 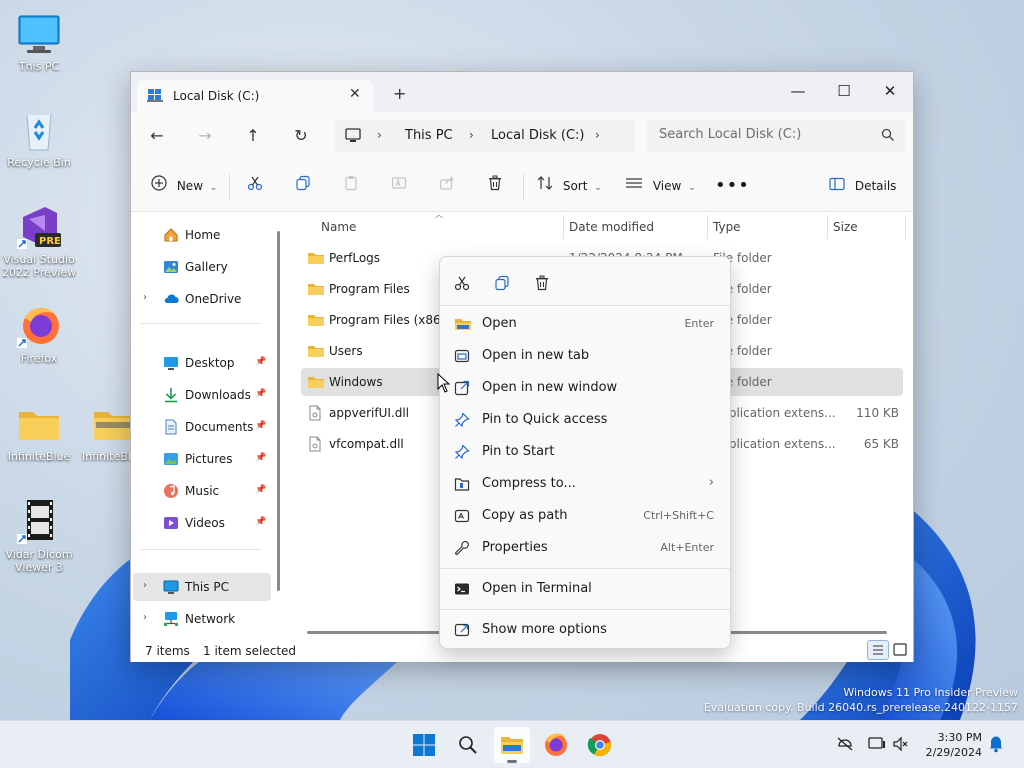 What do you see at coordinates (202, 363) in the screenshot?
I see `nav-item-desktop: Desktop 📌` at bounding box center [202, 363].